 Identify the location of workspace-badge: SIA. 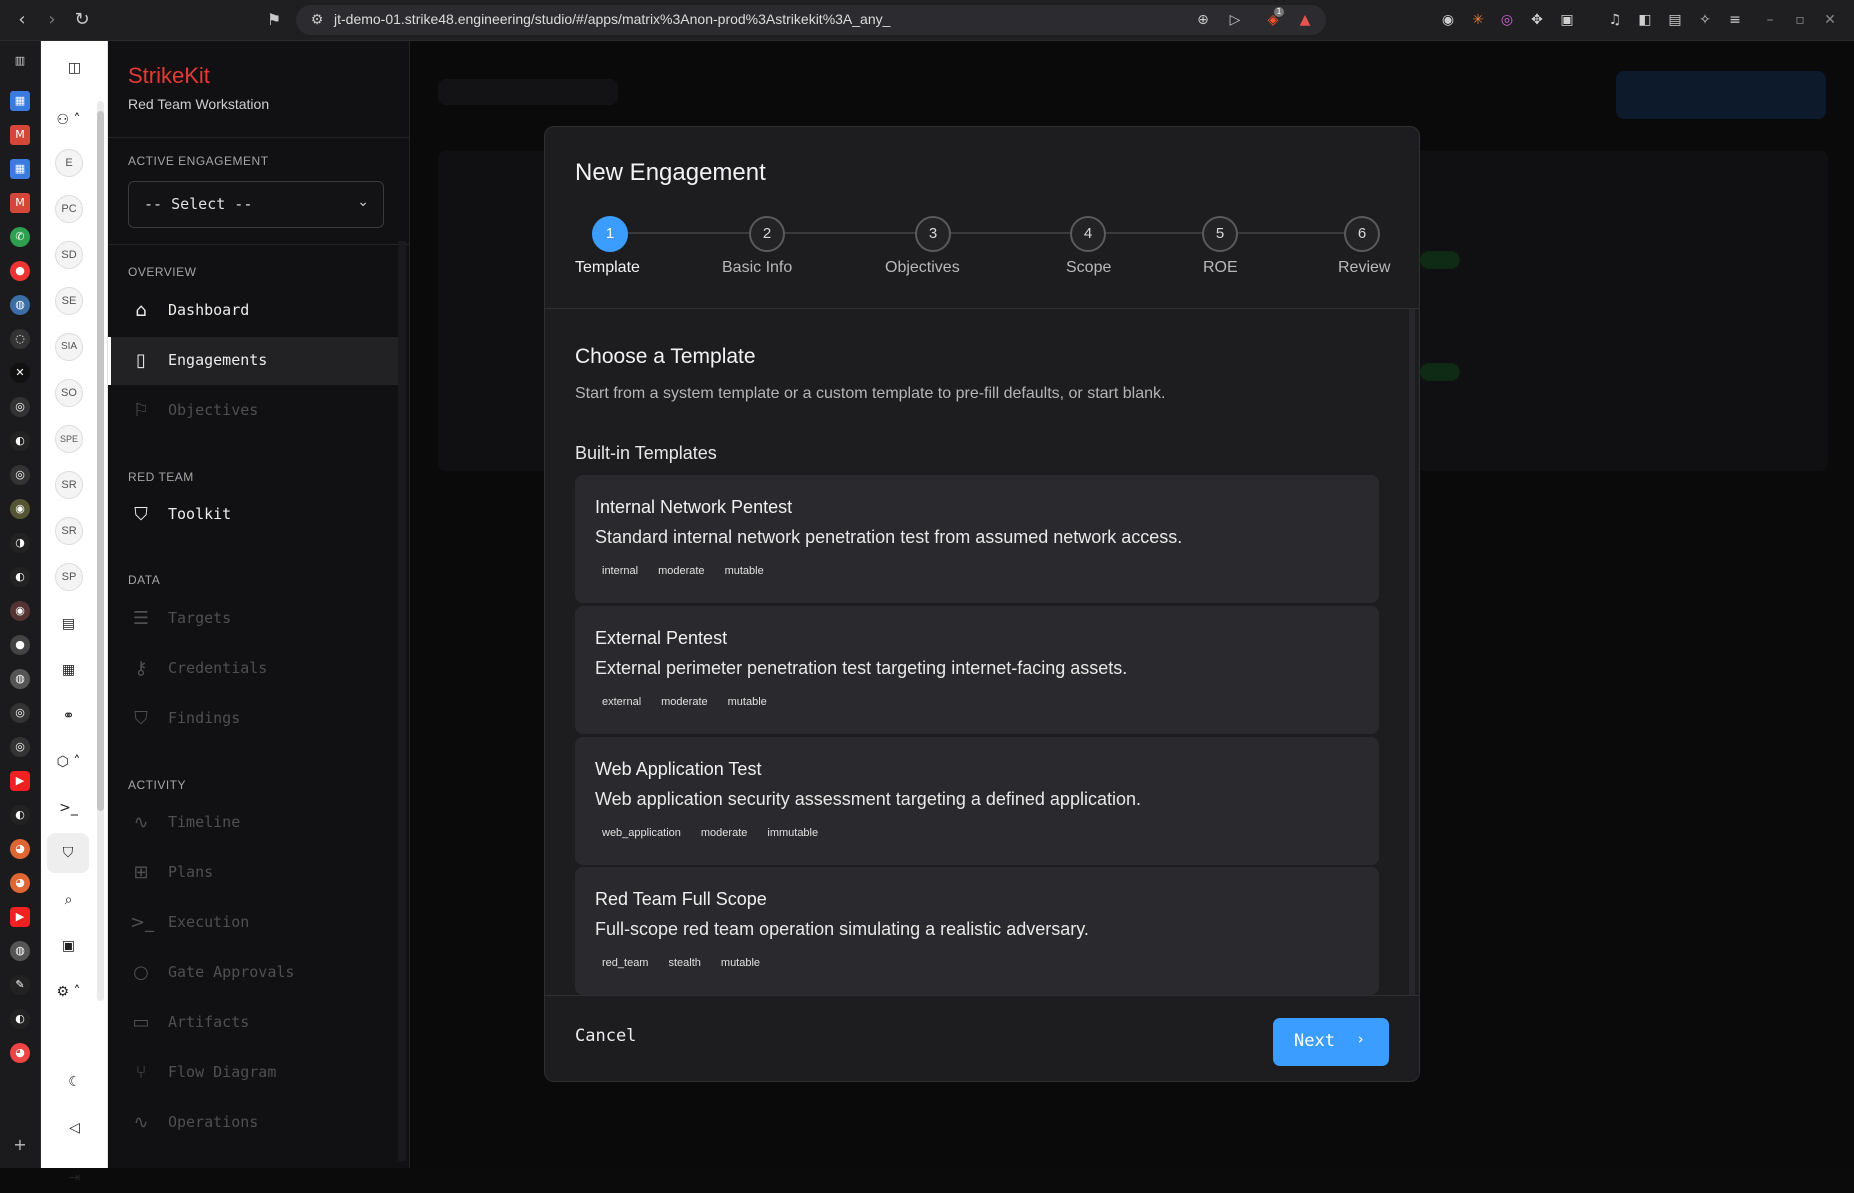
(69, 347).